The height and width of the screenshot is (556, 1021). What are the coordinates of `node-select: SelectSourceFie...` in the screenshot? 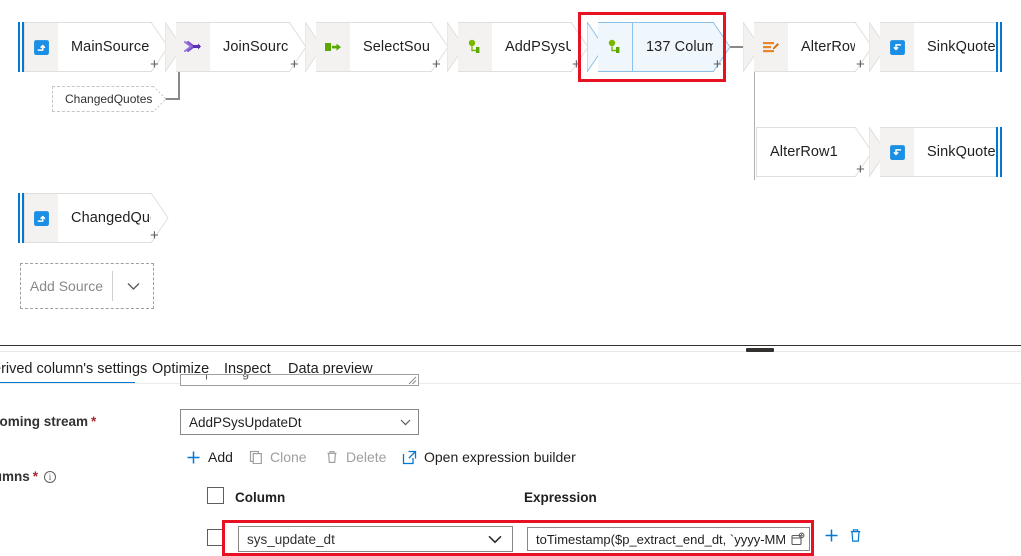 It's located at (377, 47).